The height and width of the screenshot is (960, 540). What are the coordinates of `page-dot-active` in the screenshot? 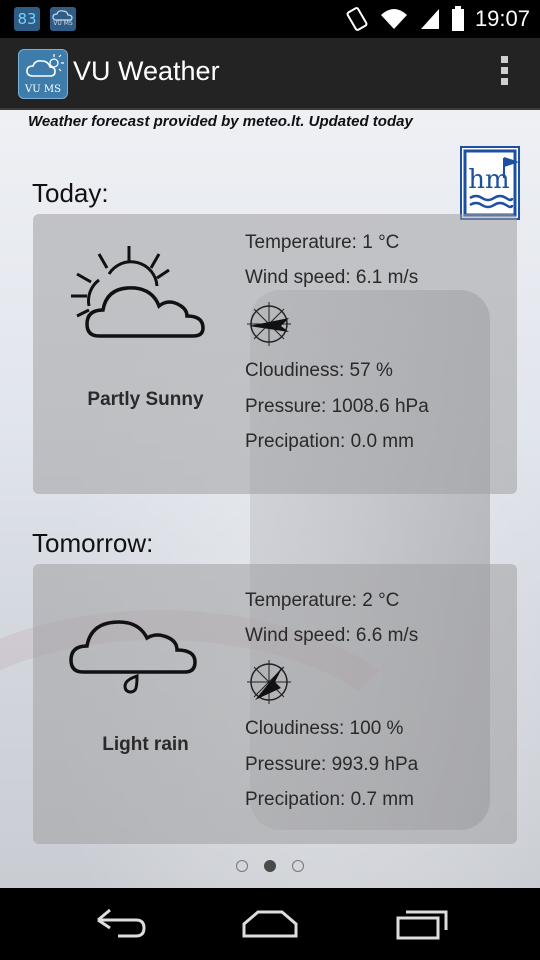 It's located at (270, 866).